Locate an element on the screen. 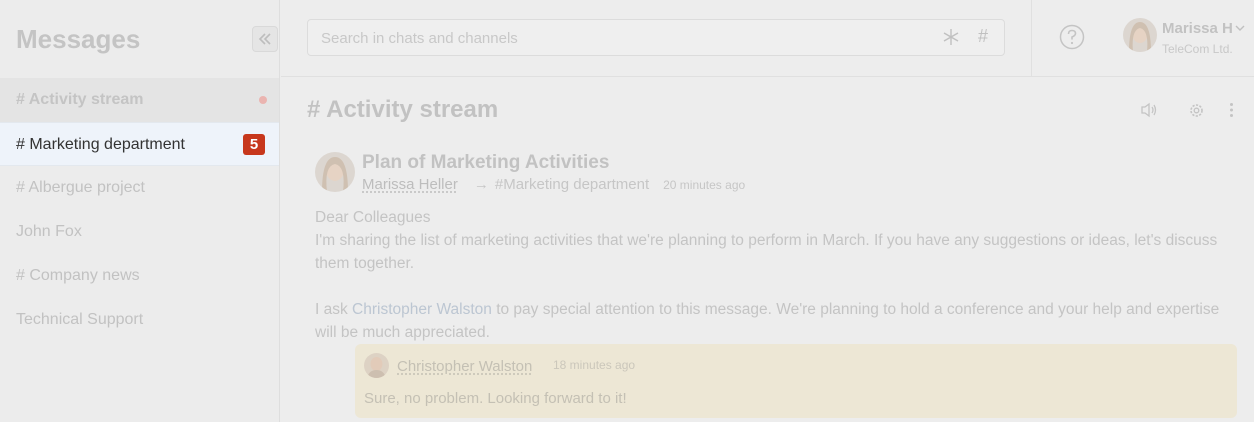 This screenshot has width=1254, height=422. sidebar-item-label: # Albergue project is located at coordinates (80, 187).